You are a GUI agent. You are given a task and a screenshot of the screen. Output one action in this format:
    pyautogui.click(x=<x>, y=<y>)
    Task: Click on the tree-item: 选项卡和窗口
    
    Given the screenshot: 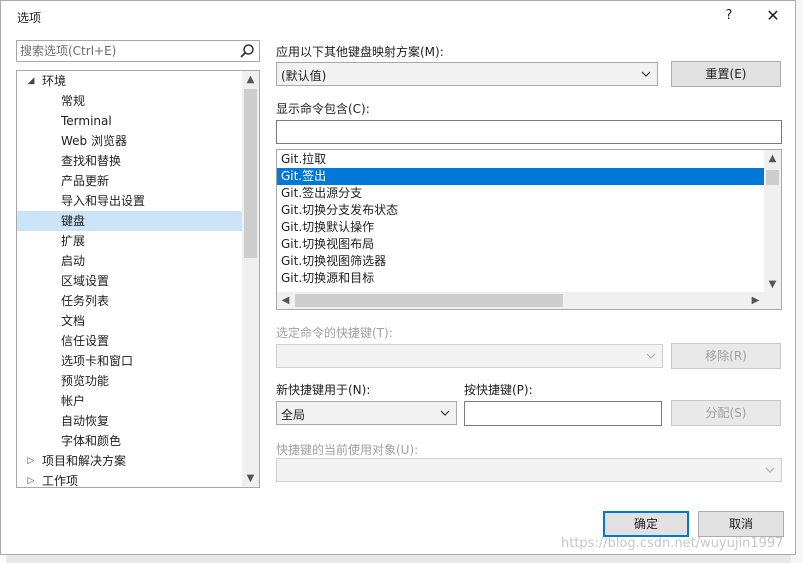 What is the action you would take?
    pyautogui.click(x=129, y=361)
    